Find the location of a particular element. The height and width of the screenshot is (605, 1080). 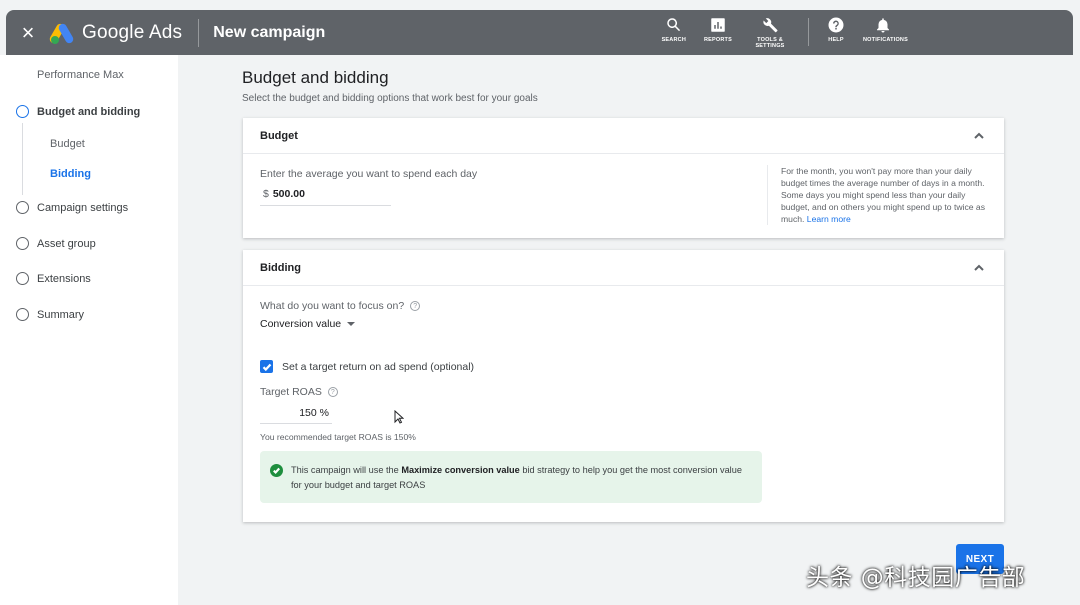

reports-icon is located at coordinates (718, 25).